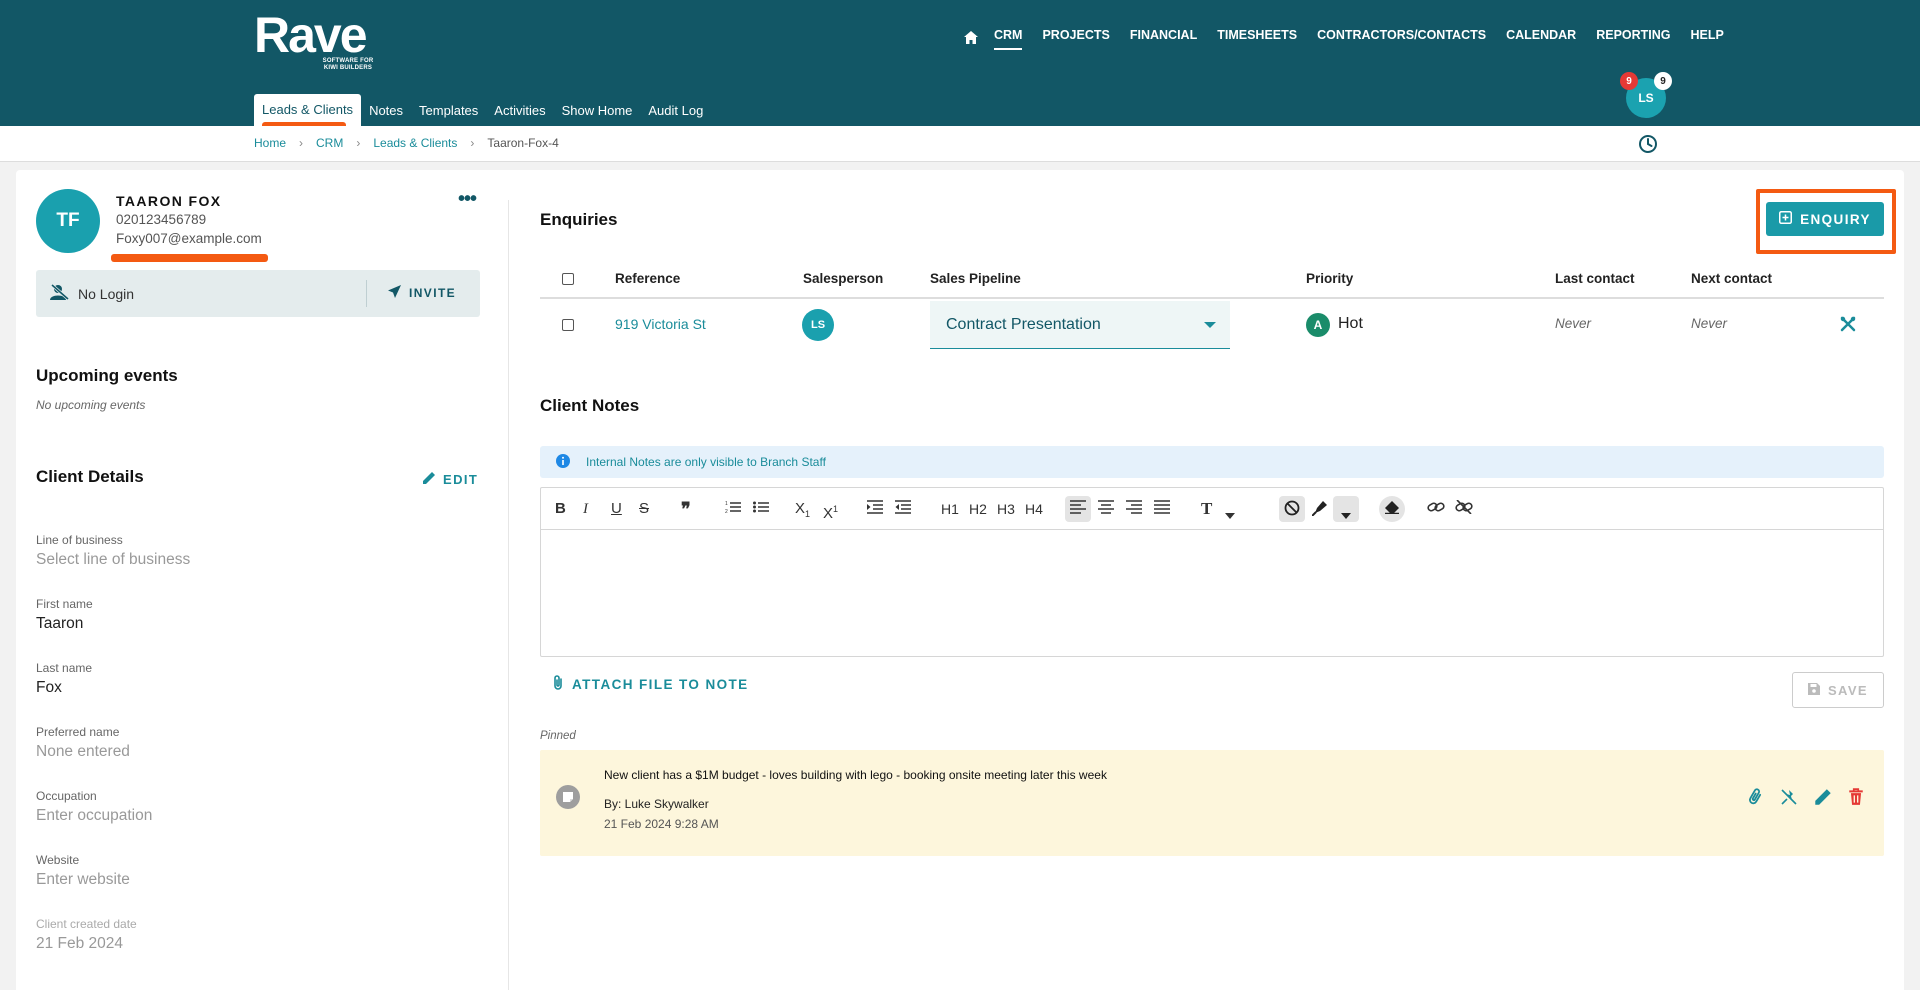 The image size is (1920, 990). What do you see at coordinates (1257, 37) in the screenshot?
I see `nav-timesheets: TIMESHEETS` at bounding box center [1257, 37].